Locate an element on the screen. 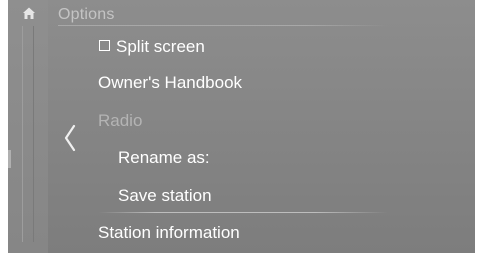 The height and width of the screenshot is (253, 483). title-divider is located at coordinates (223, 25).